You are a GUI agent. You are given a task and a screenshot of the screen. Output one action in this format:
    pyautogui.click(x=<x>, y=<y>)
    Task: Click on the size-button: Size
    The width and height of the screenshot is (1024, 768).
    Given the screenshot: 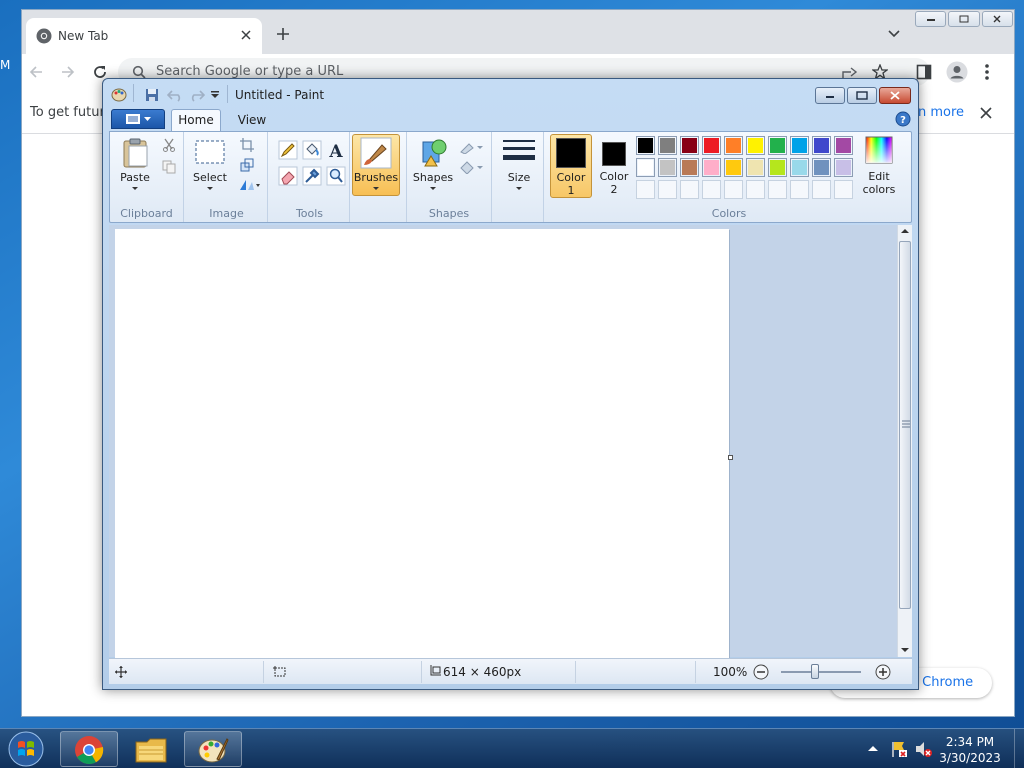 What is the action you would take?
    pyautogui.click(x=519, y=165)
    